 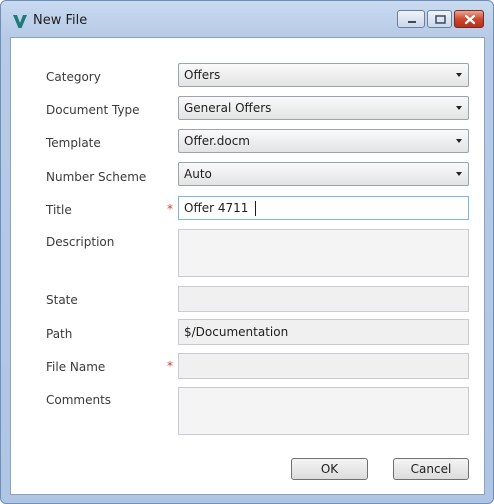 I want to click on description-label: Description, so click(x=80, y=242).